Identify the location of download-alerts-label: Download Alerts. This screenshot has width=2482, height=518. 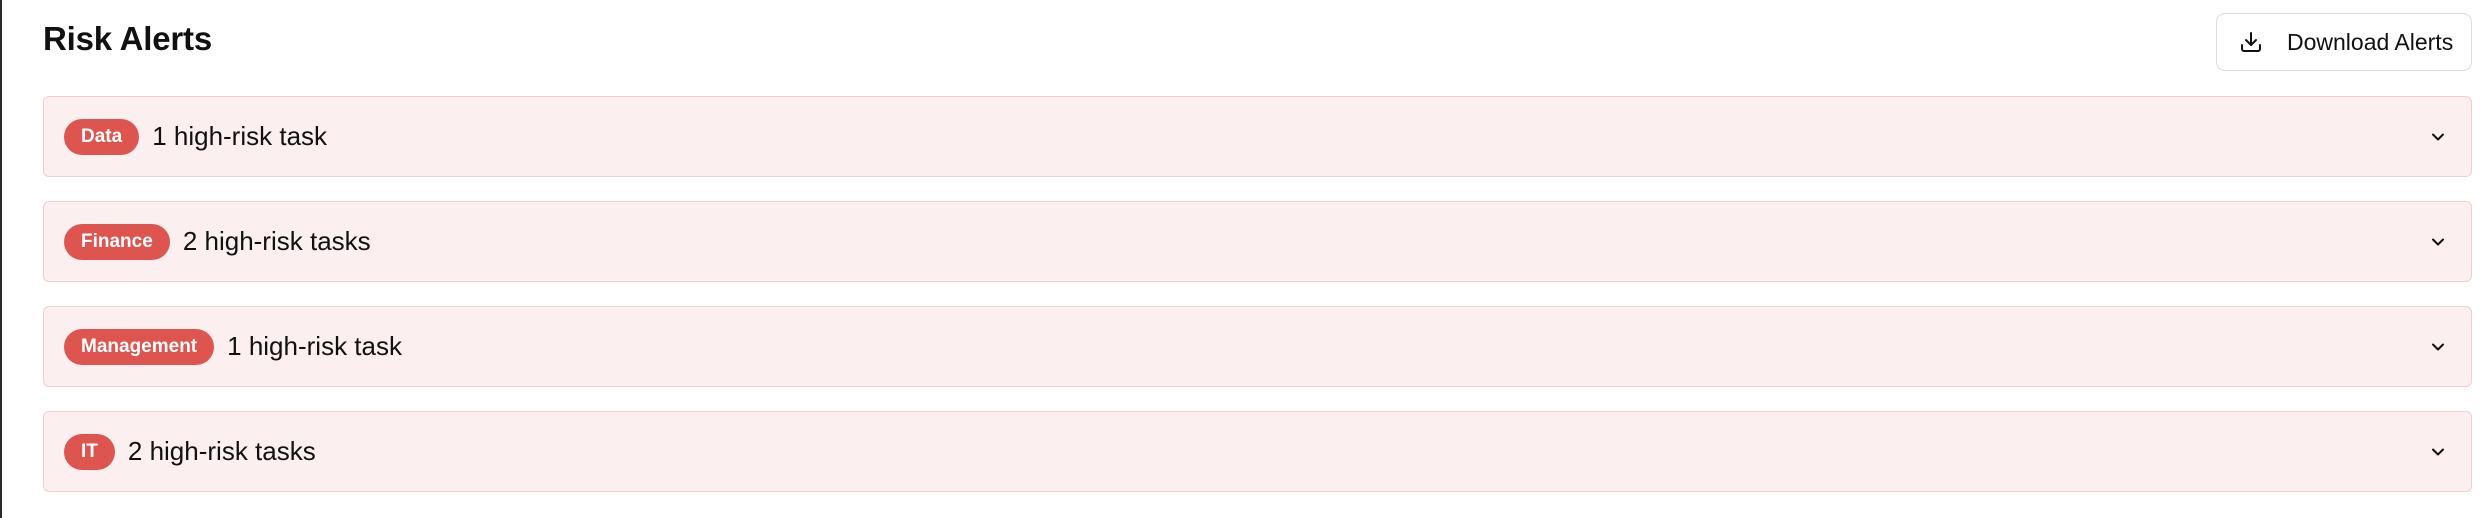
(2370, 41).